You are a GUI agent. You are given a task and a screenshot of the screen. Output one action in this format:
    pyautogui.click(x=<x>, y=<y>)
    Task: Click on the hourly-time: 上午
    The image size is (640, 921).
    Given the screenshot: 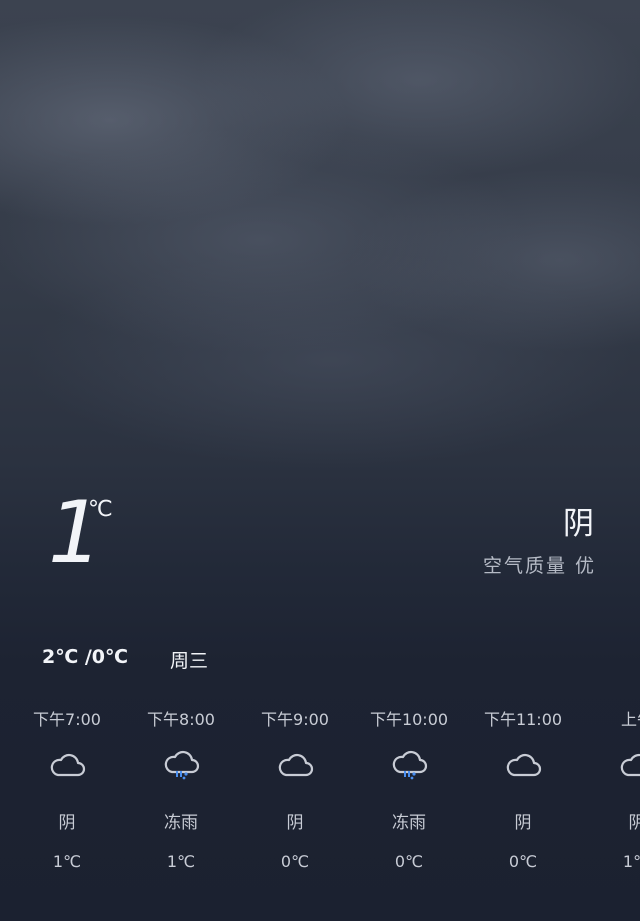 What is the action you would take?
    pyautogui.click(x=630, y=719)
    